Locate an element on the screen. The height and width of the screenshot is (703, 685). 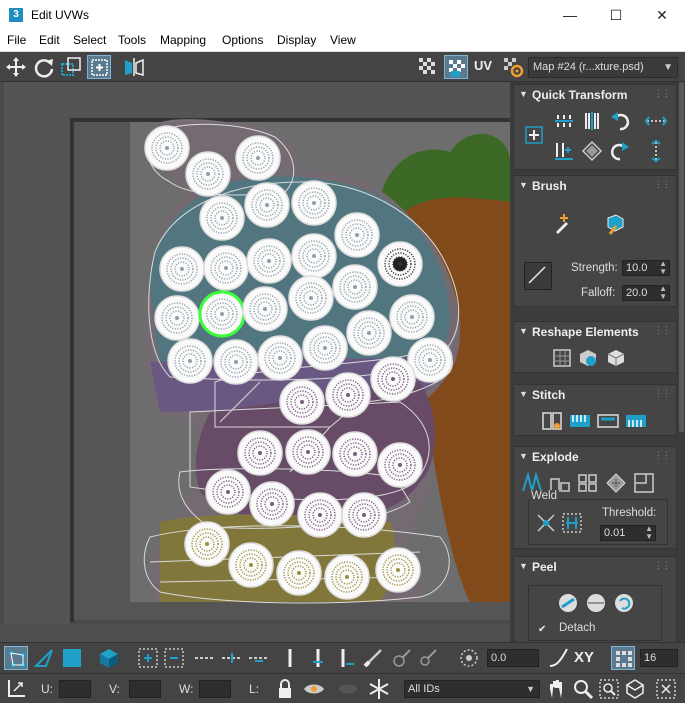
flatten-by-polygon-icon is located at coordinates (588, 483).